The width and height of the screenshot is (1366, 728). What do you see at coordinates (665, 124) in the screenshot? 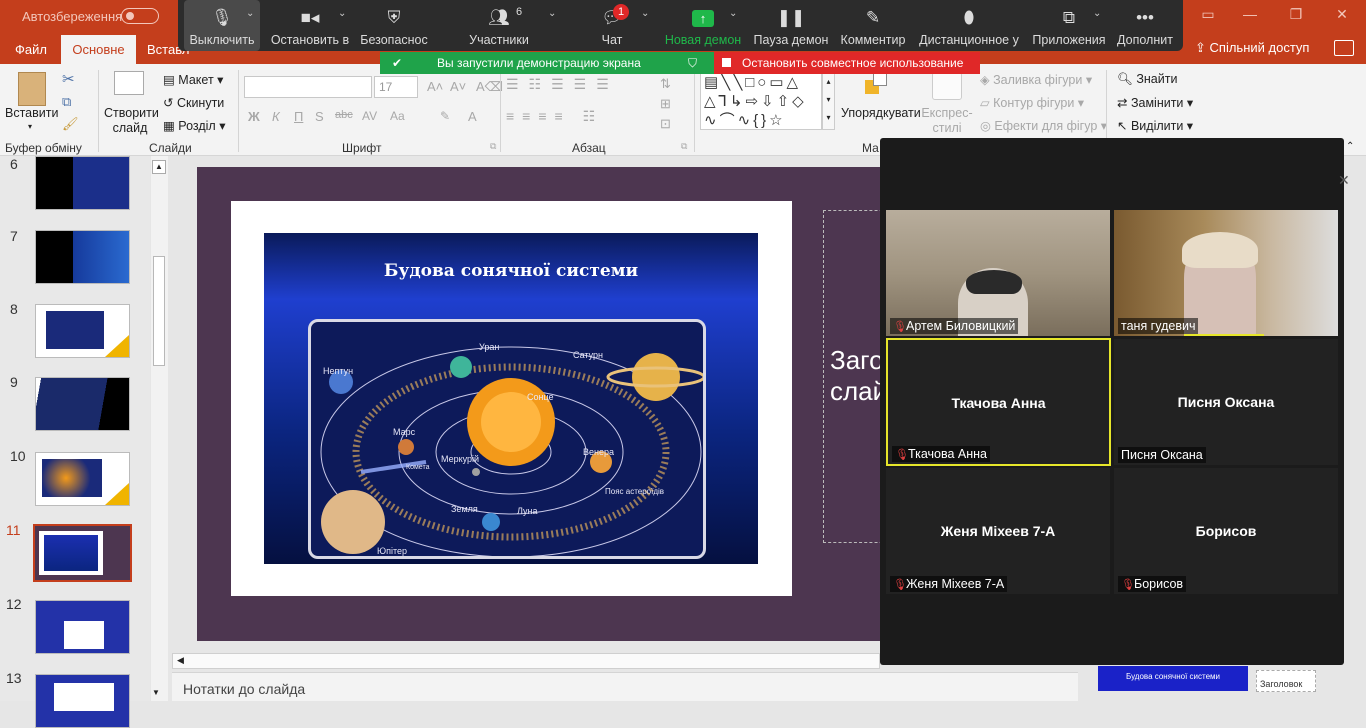
I see `smartart-icon: ⊡` at bounding box center [665, 124].